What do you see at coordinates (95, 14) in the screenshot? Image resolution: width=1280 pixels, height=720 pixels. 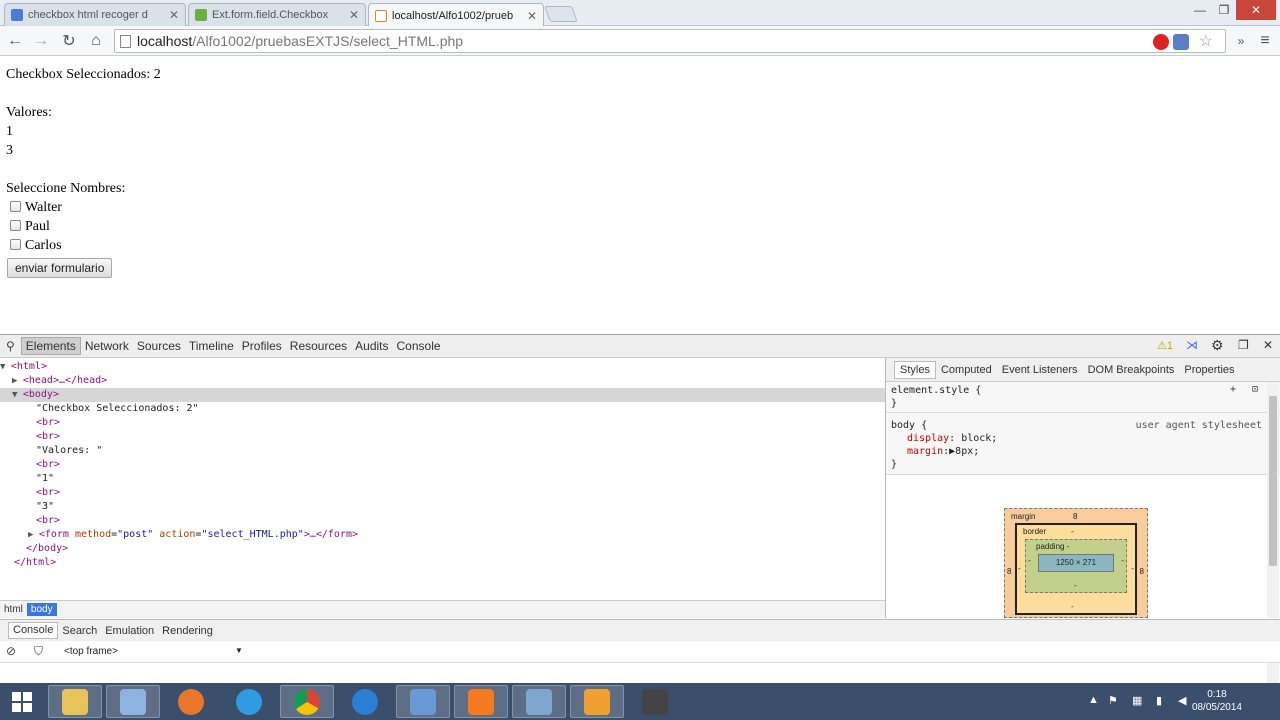 I see `tab-checkbox-search: checkbox html recoger d ✕` at bounding box center [95, 14].